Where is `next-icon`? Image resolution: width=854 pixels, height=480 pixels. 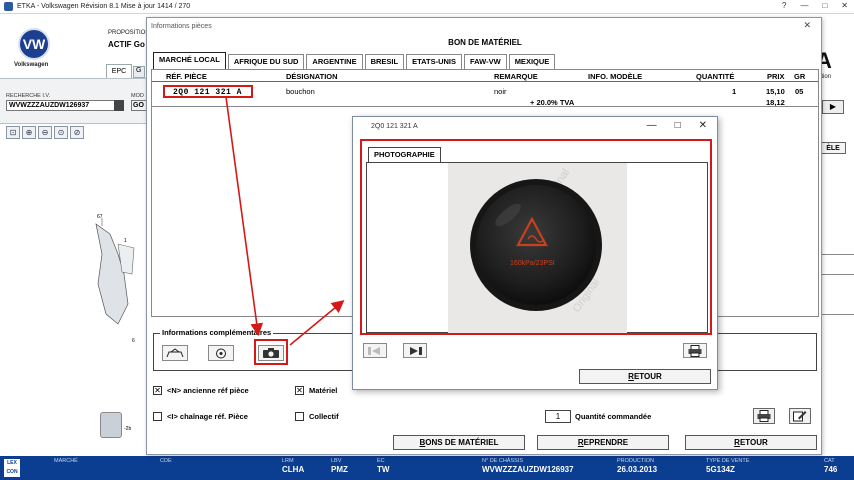 next-icon is located at coordinates (416, 350).